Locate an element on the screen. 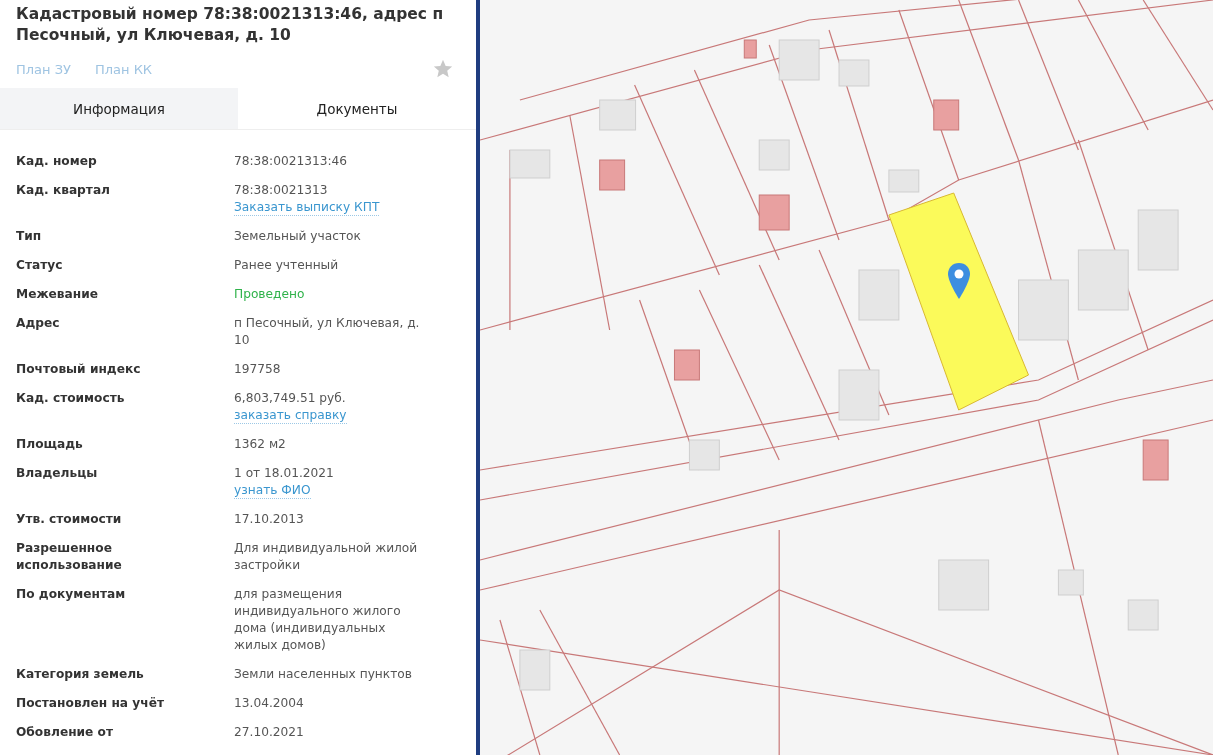 This screenshot has height=755, width=1213. field-label: Почтовый индекс is located at coordinates (79, 369).